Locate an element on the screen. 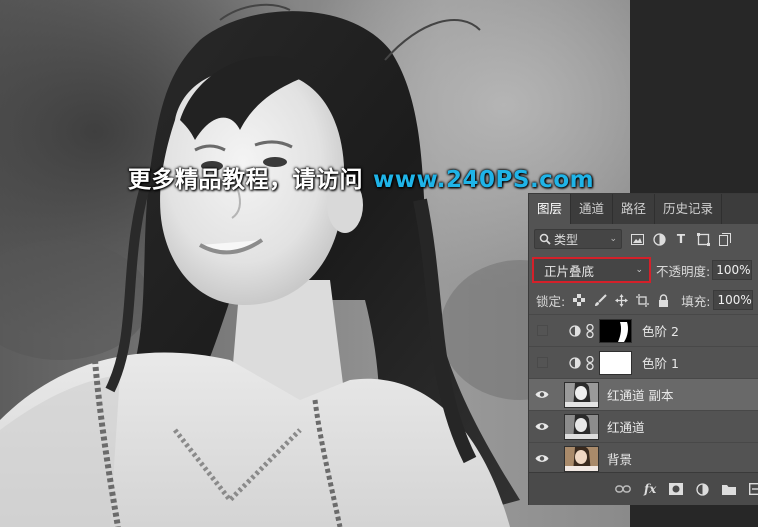  add-mask-icon is located at coordinates (676, 489).